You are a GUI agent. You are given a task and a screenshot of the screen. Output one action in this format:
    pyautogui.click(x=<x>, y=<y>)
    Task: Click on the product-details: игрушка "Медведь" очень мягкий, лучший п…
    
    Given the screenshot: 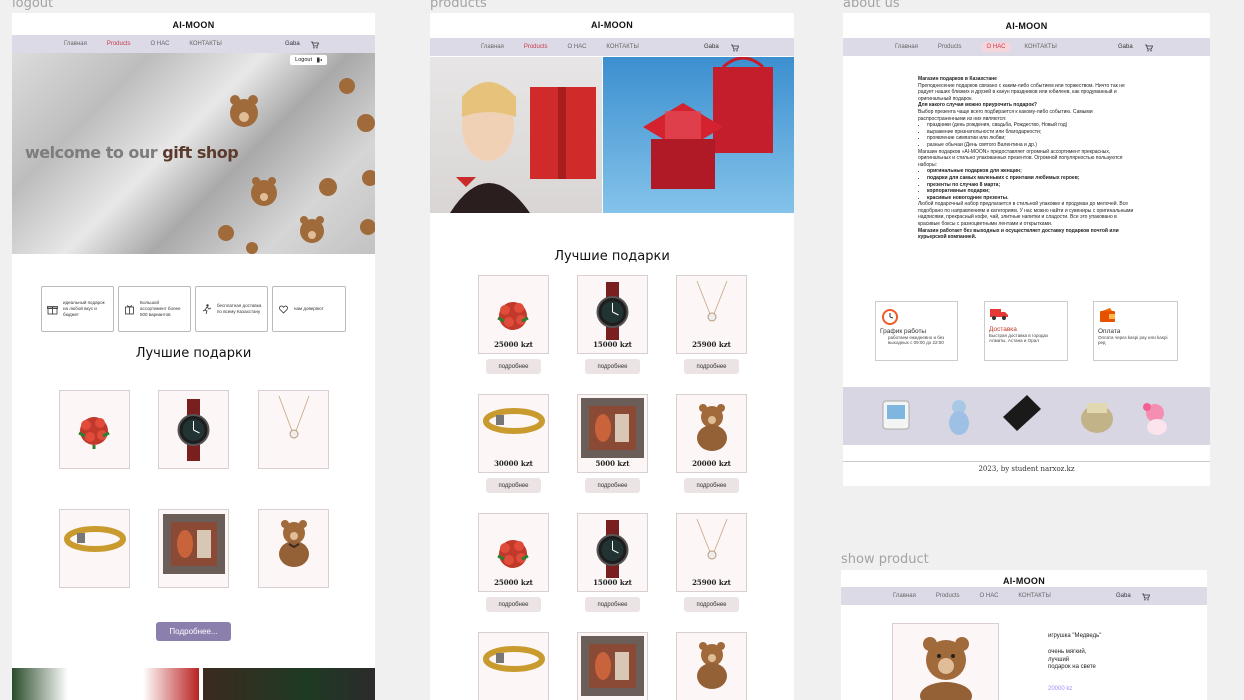 What is the action you would take?
    pyautogui.click(x=1074, y=663)
    